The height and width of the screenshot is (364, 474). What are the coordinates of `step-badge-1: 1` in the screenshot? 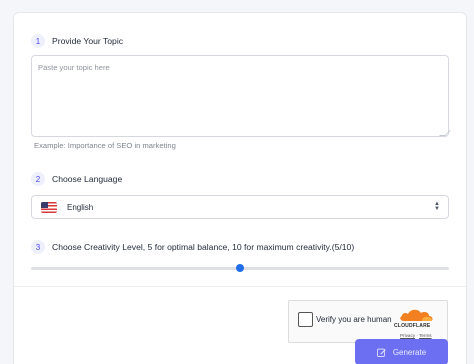 It's located at (38, 41).